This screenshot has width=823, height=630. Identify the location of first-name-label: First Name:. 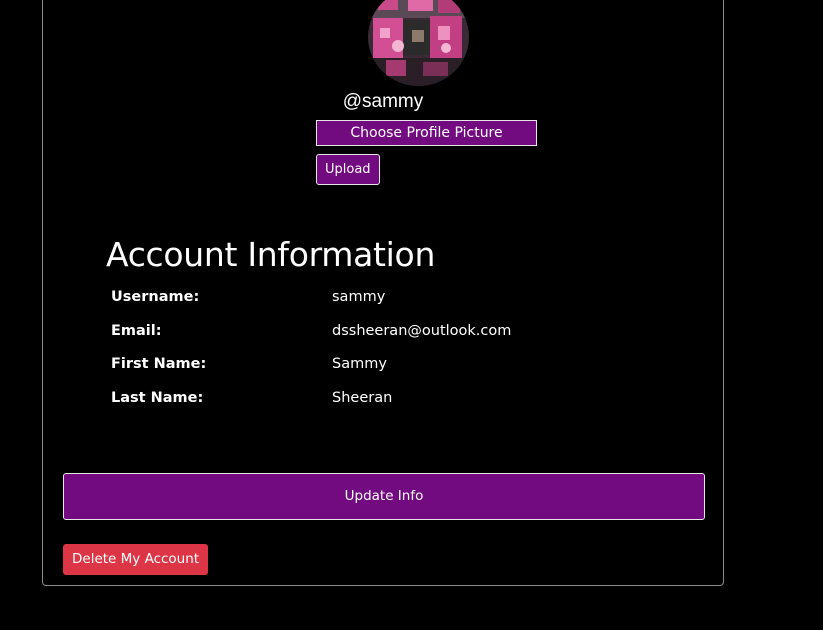
(159, 364).